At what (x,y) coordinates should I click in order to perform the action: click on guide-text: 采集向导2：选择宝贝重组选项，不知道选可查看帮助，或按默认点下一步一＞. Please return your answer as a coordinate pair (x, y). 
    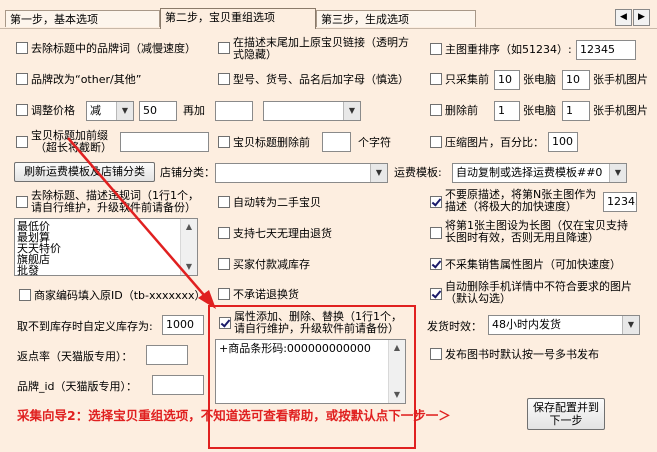
    Looking at the image, I should click on (234, 415).